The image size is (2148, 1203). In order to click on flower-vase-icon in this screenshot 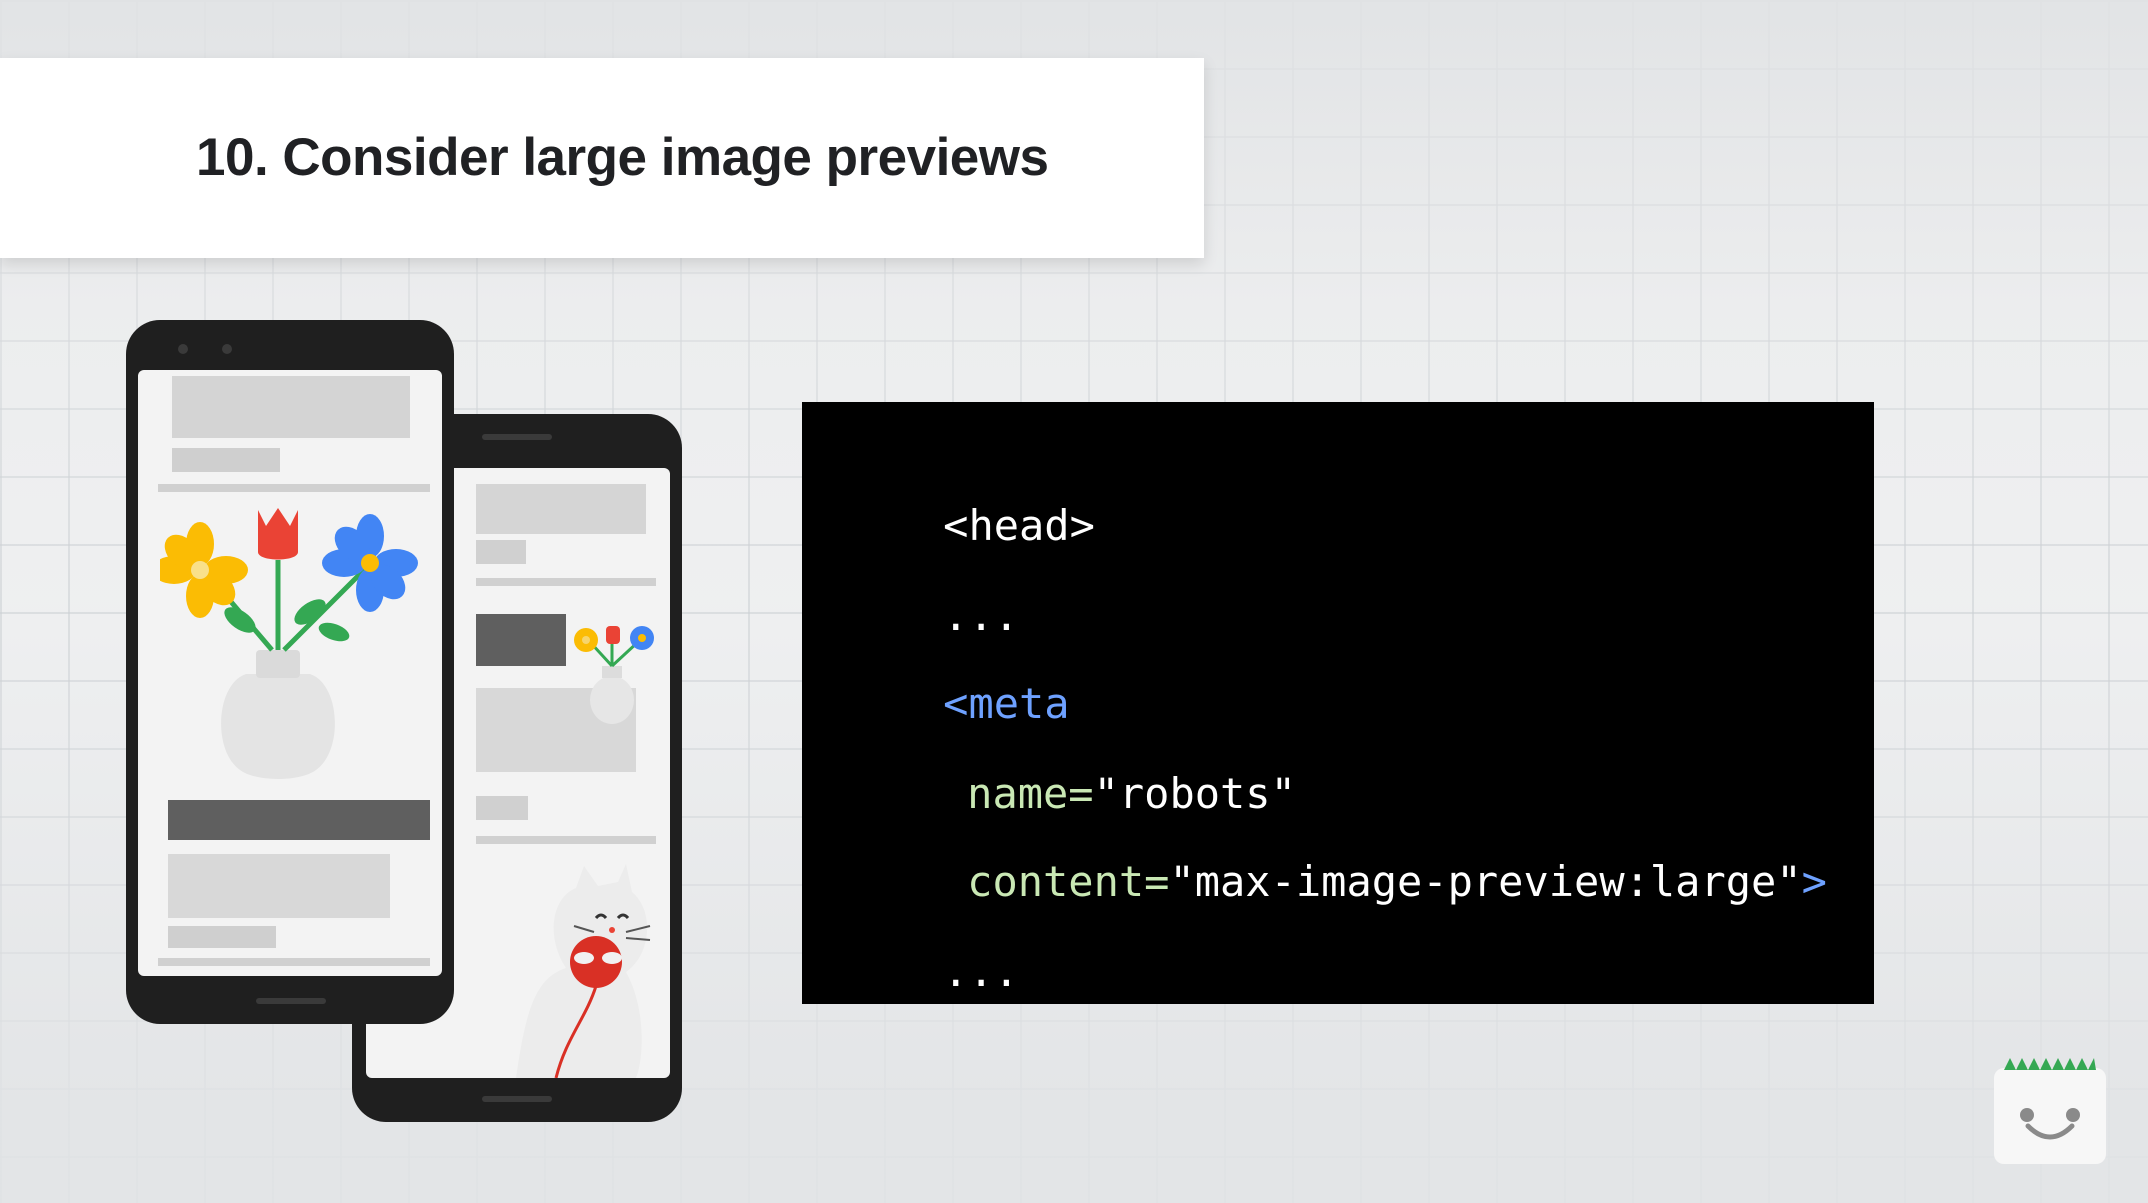, I will do `click(289, 643)`.